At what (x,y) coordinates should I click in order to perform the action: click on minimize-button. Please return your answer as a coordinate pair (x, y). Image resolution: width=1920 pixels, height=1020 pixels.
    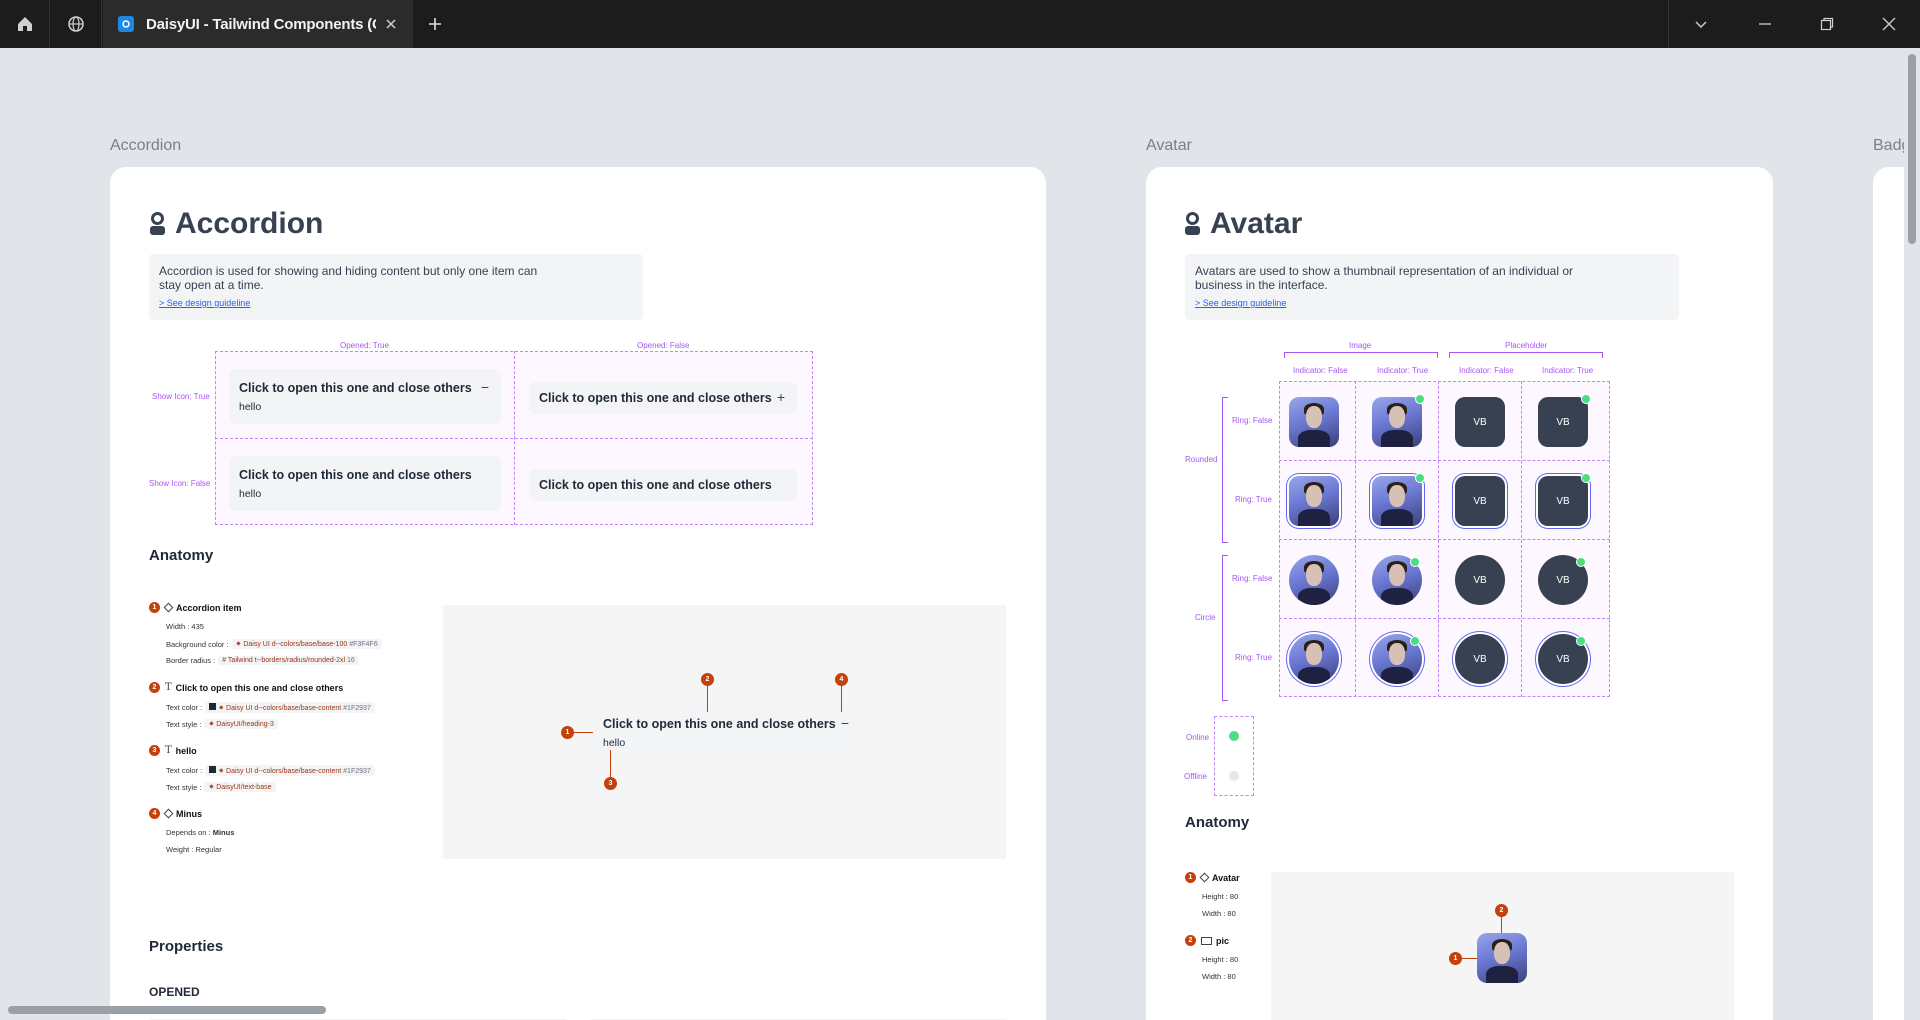
    Looking at the image, I should click on (1765, 24).